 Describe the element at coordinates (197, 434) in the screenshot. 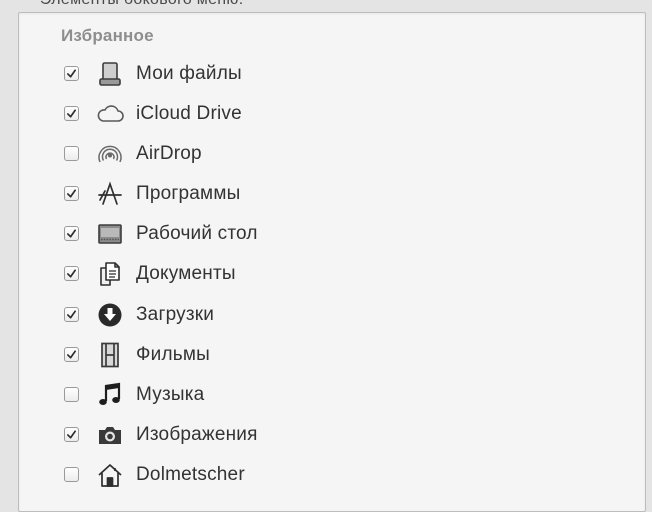

I see `favorites-item-label: Изображения` at that location.